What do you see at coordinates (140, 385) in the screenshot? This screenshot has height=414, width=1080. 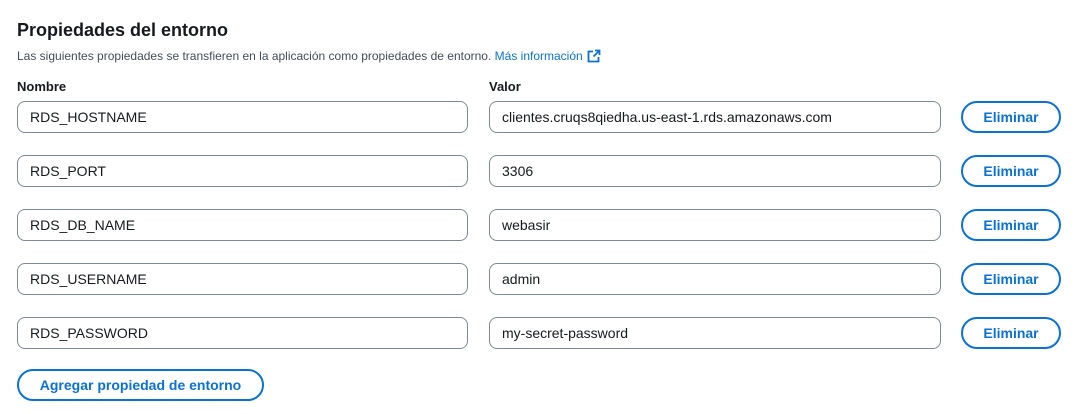 I see `add-property-button: Agregar propiedad de entorno` at bounding box center [140, 385].